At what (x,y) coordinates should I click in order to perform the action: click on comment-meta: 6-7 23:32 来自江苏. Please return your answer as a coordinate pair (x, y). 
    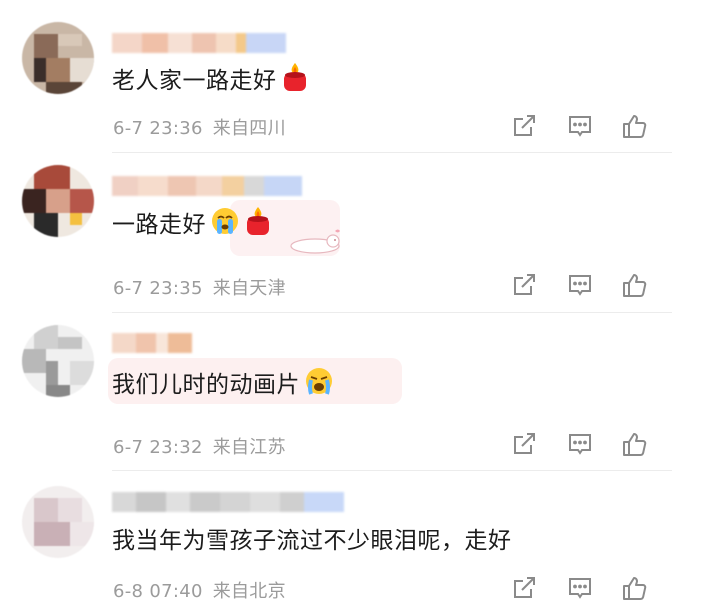
    Looking at the image, I should click on (199, 446).